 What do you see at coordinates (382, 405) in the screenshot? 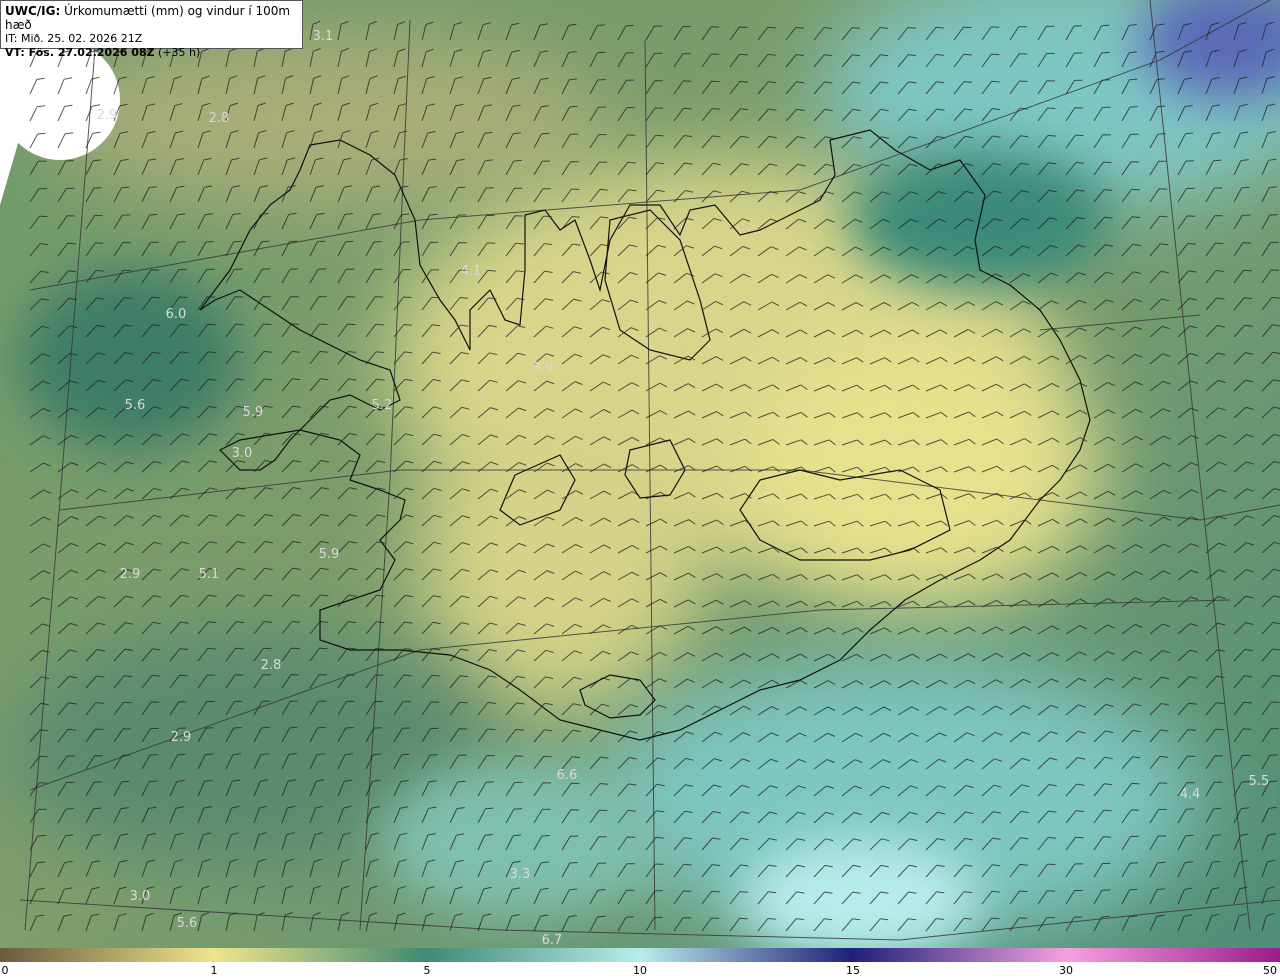
I see `precip-value-label: 5.2` at bounding box center [382, 405].